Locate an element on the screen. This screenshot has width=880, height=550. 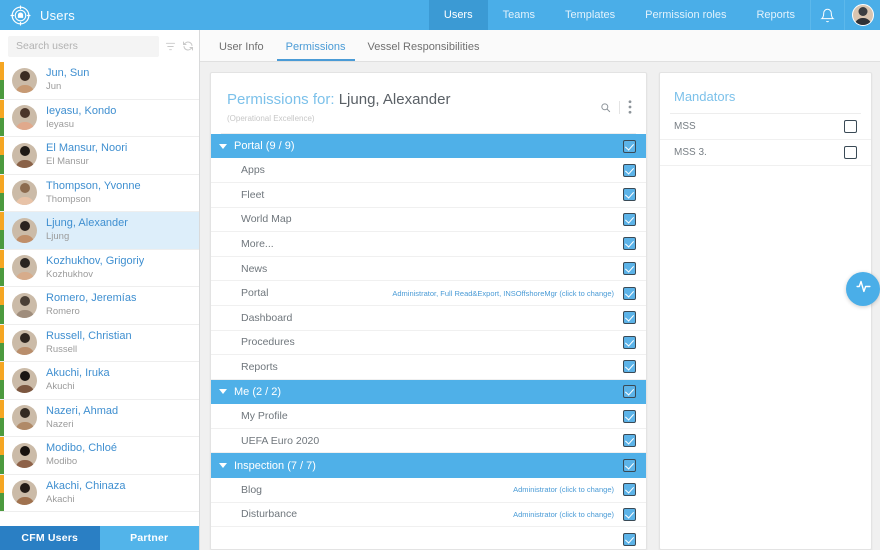
permission-item-row: Blog Administrator (click to change) is located at coordinates (428, 490).